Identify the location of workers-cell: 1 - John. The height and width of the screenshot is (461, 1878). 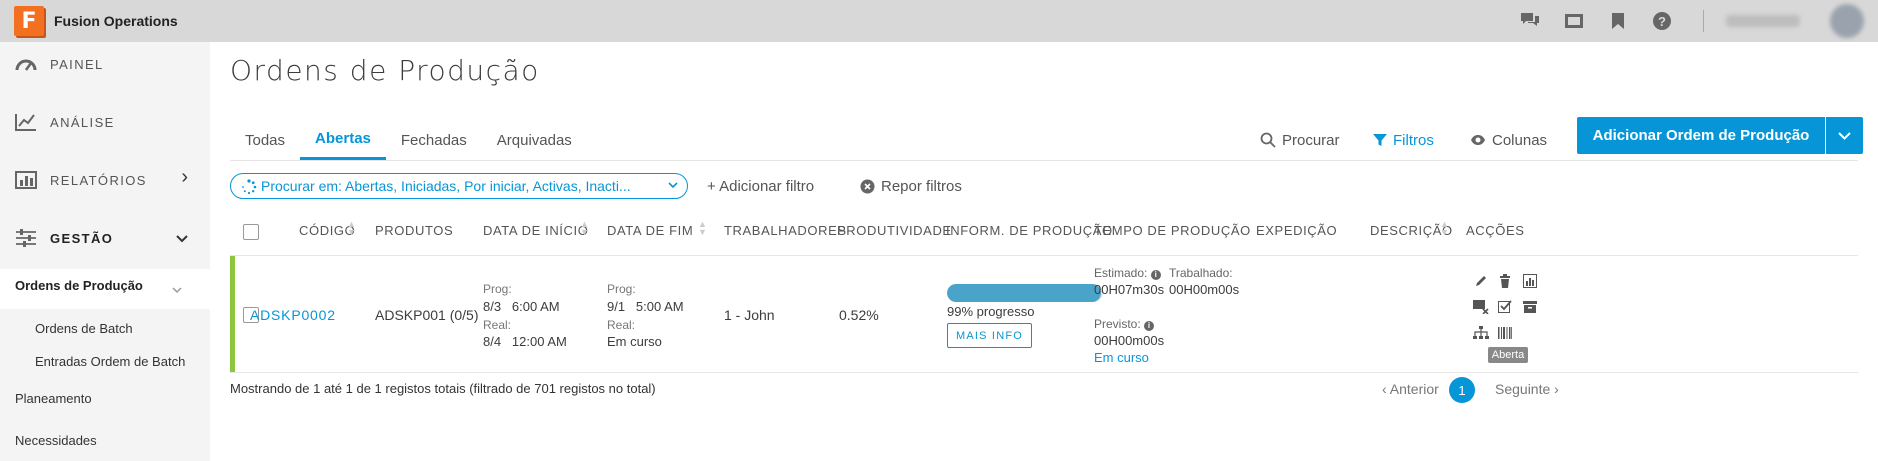
(749, 315).